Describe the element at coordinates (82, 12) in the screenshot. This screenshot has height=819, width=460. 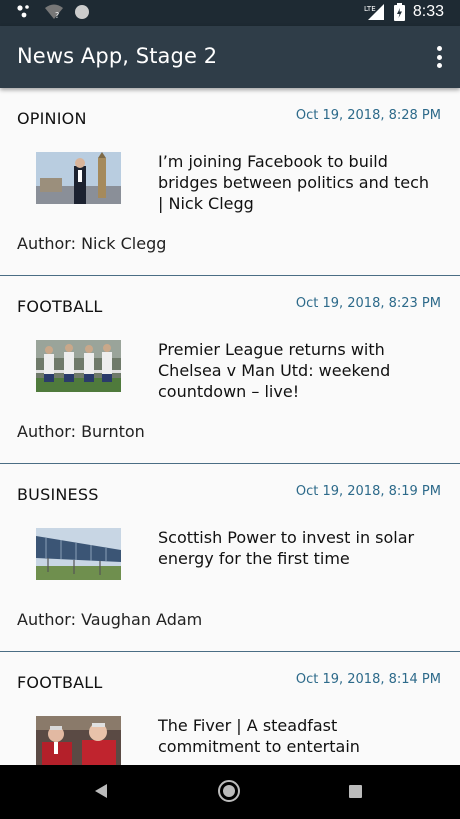
I see `sync-icon` at that location.